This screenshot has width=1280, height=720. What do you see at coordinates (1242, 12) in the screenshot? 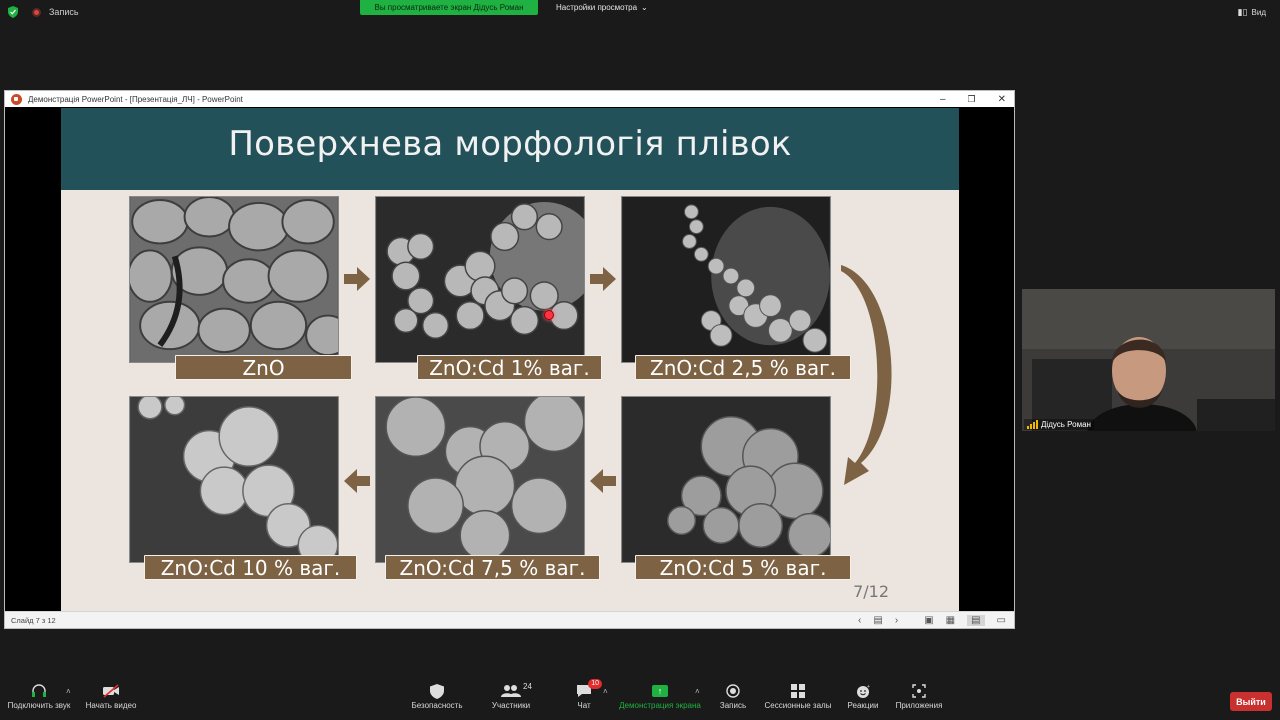
I see `view-grid-icon: ▮▯` at bounding box center [1242, 12].